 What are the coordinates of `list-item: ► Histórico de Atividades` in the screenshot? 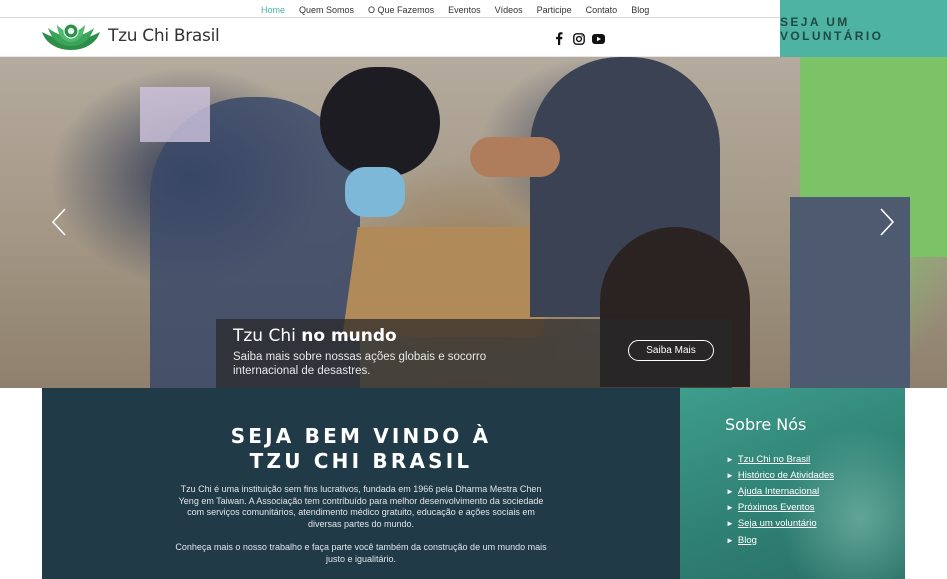 It's located at (780, 475).